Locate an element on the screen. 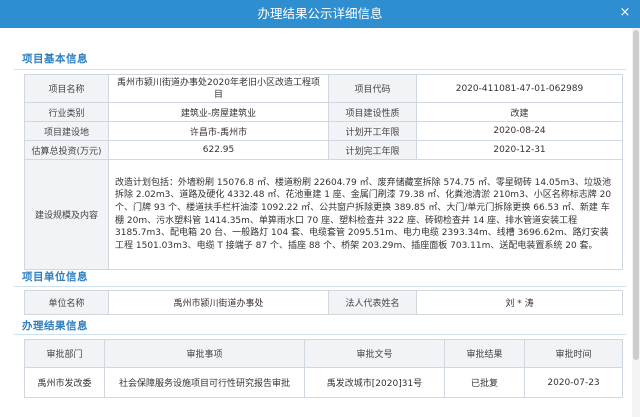 The height and width of the screenshot is (417, 640). value-legal-rep: 刘 * 涛 is located at coordinates (519, 302).